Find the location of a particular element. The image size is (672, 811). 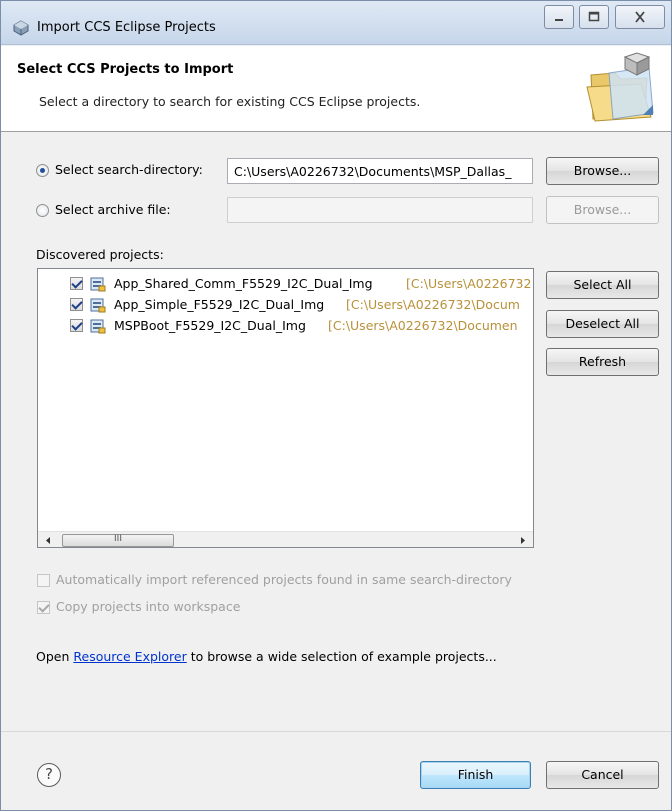

minimize-icon is located at coordinates (559, 20).